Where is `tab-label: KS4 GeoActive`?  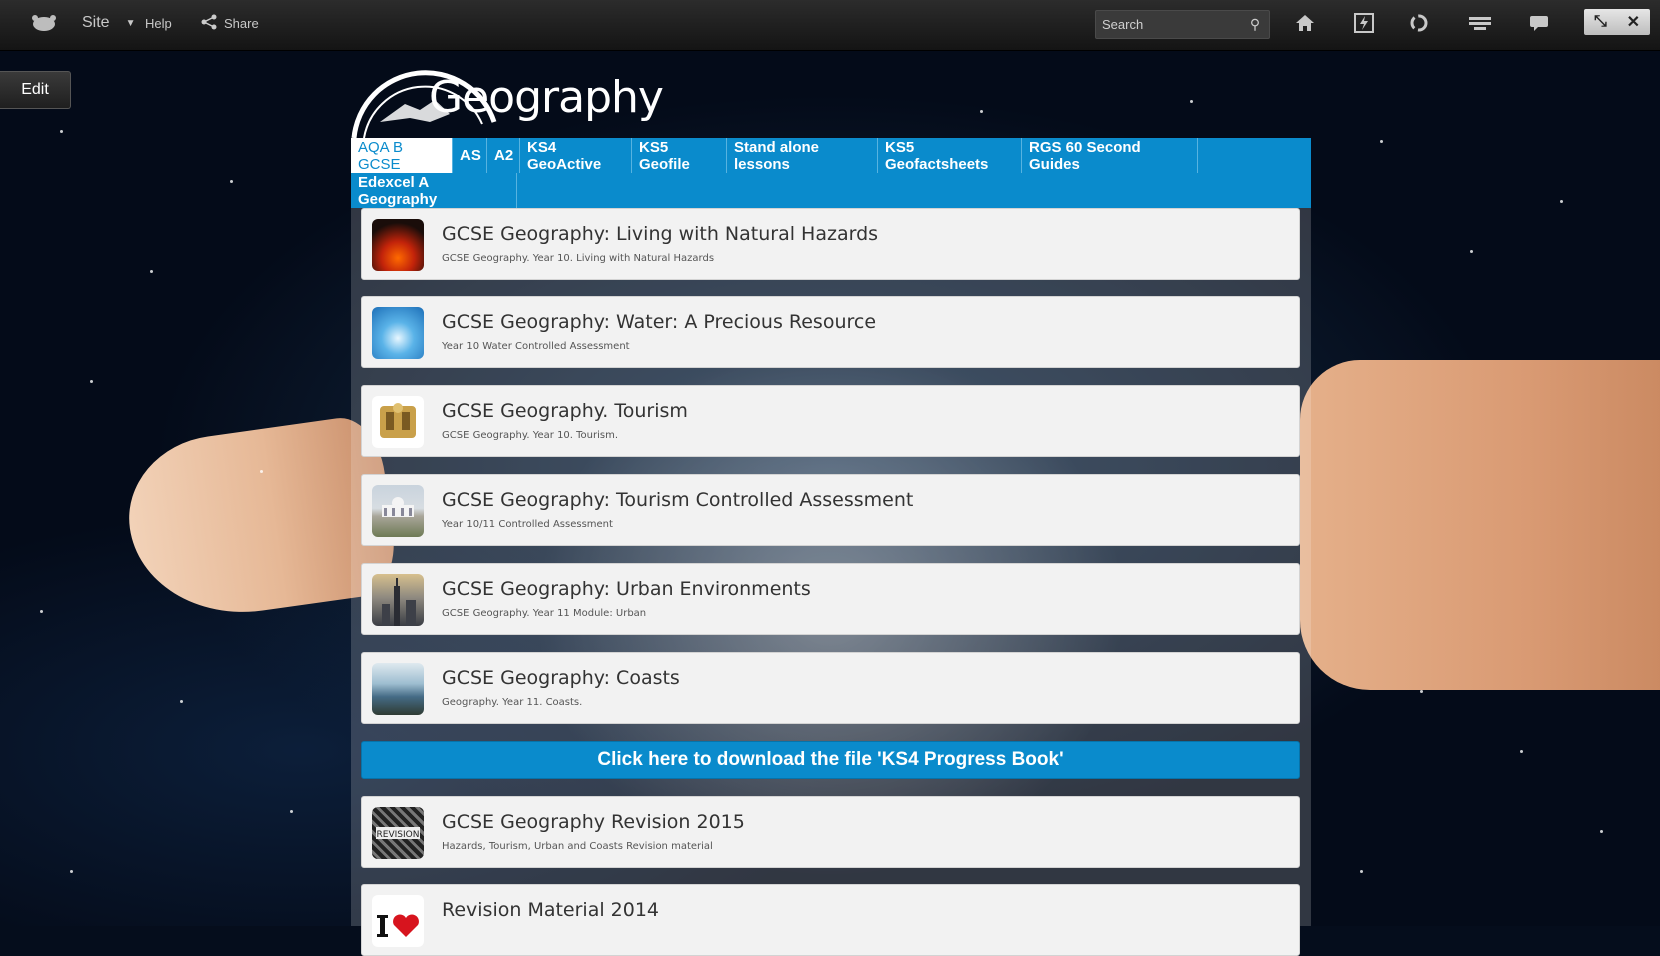 tab-label: KS4 GeoActive is located at coordinates (564, 155).